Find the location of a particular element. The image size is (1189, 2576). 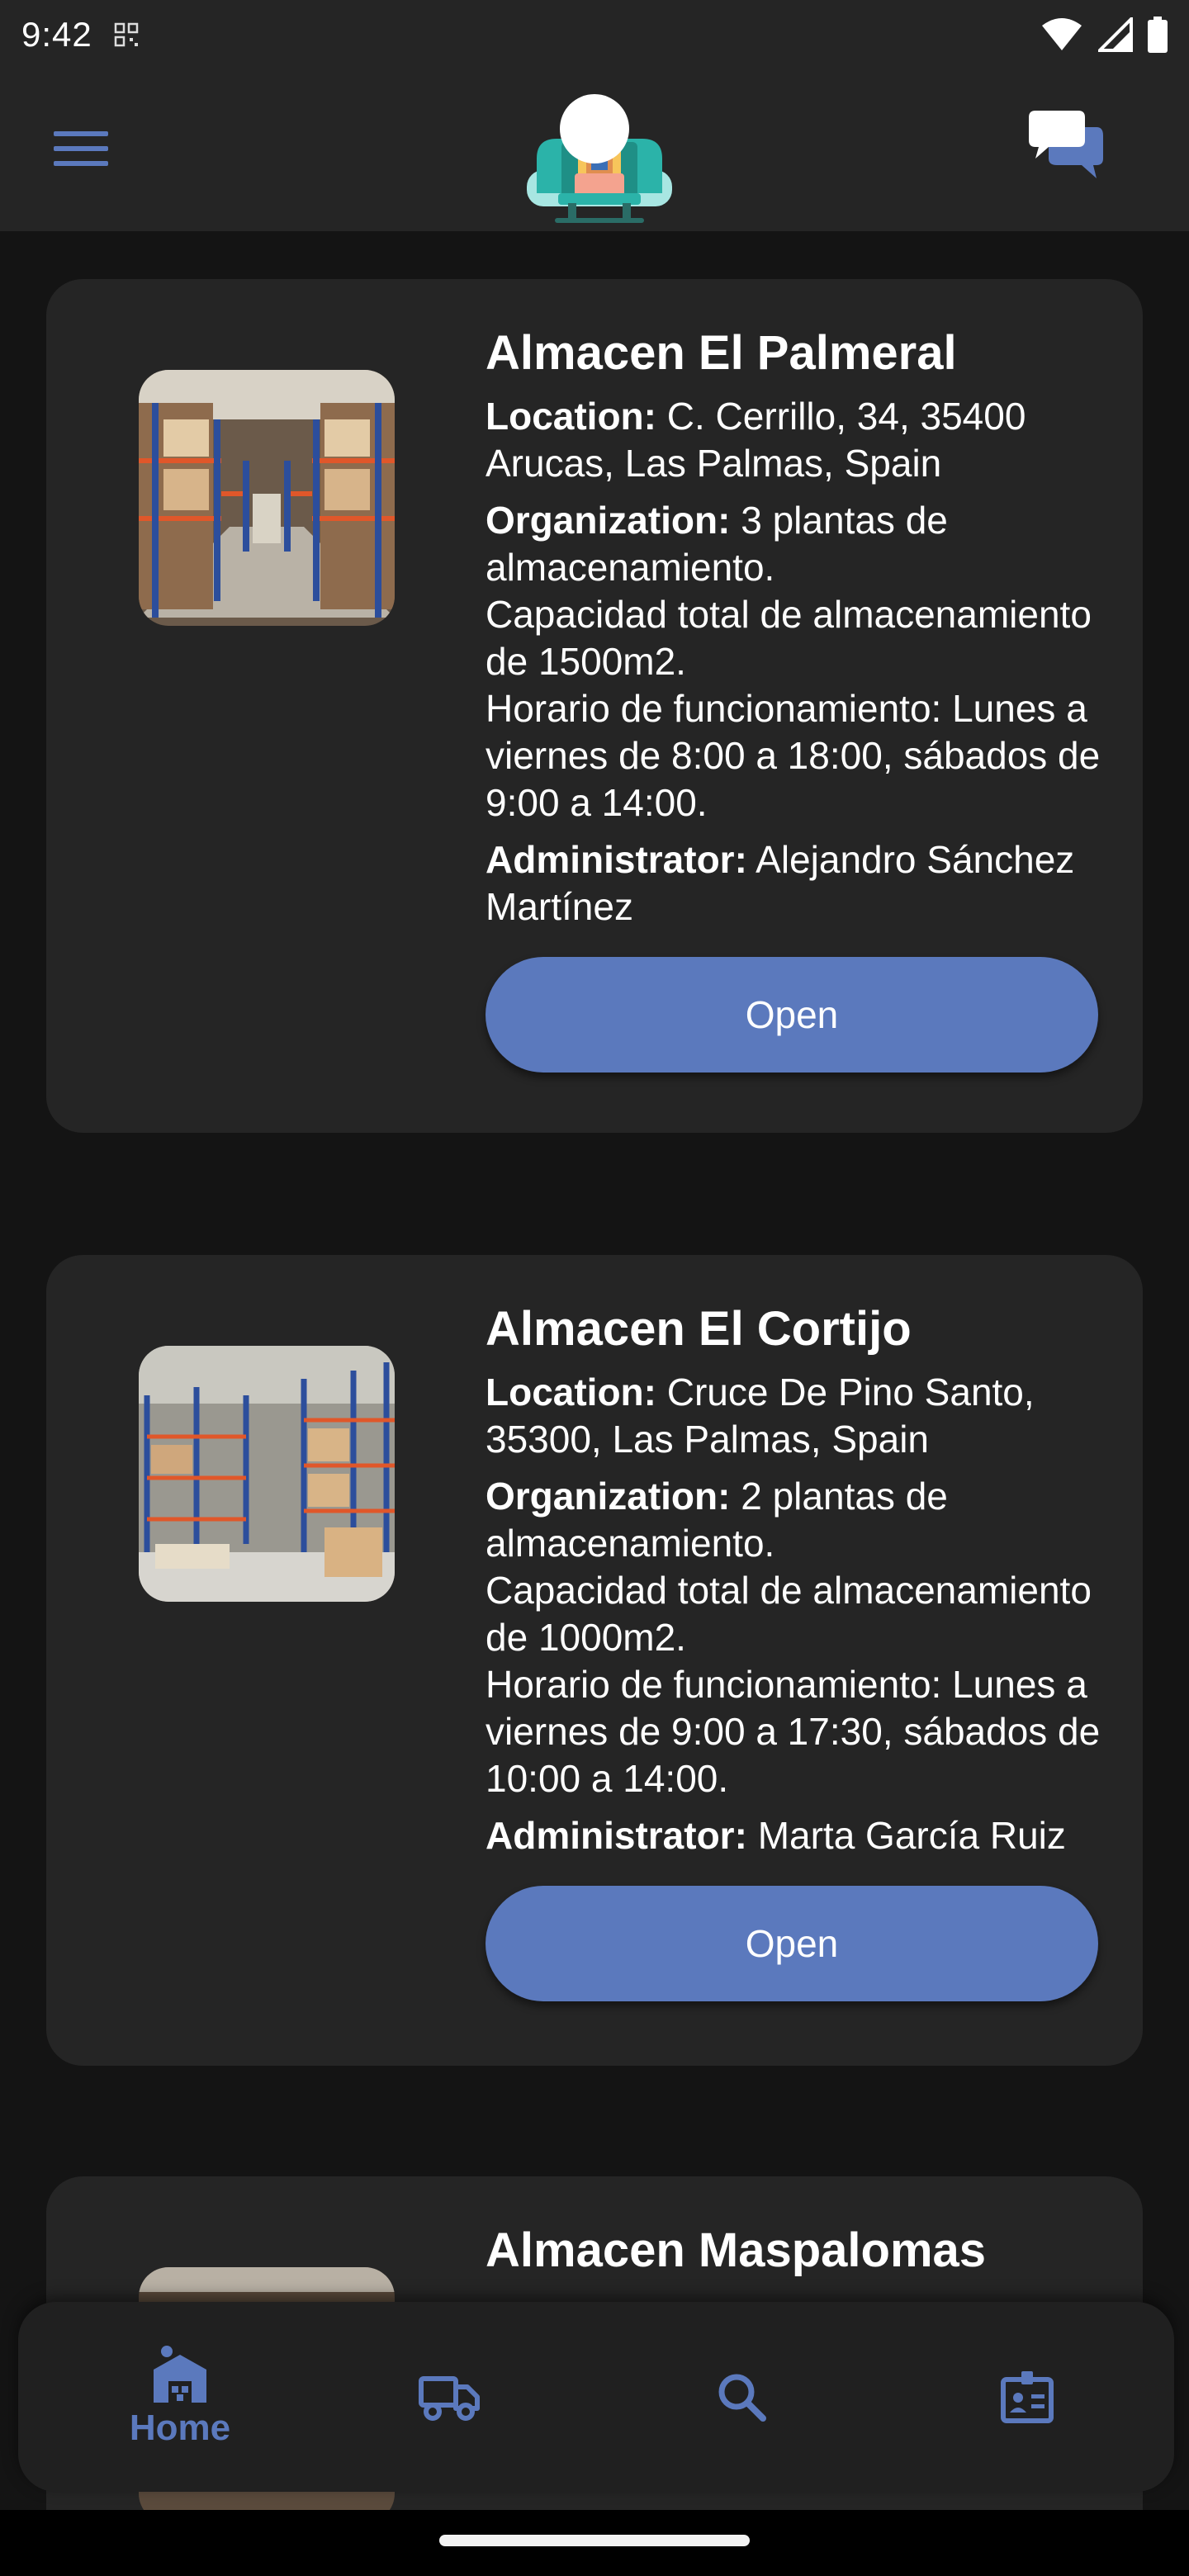

menu-button is located at coordinates (81, 148).